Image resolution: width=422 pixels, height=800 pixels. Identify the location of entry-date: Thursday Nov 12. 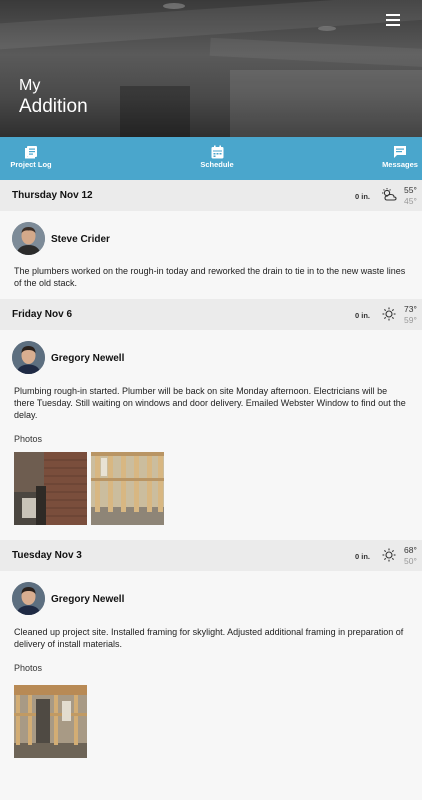
(52, 195).